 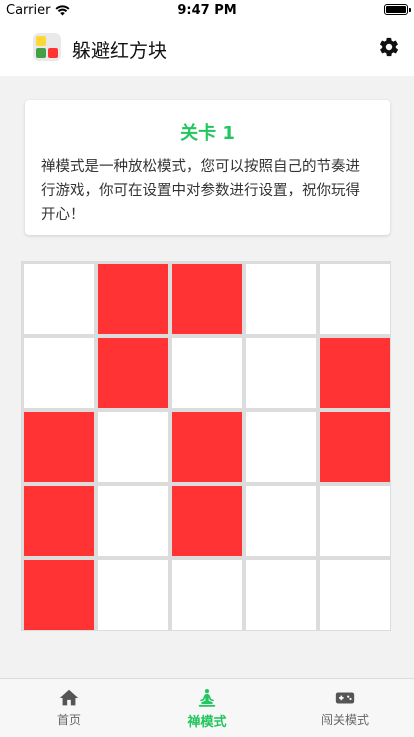 I want to click on settings-gear-icon, so click(x=389, y=47).